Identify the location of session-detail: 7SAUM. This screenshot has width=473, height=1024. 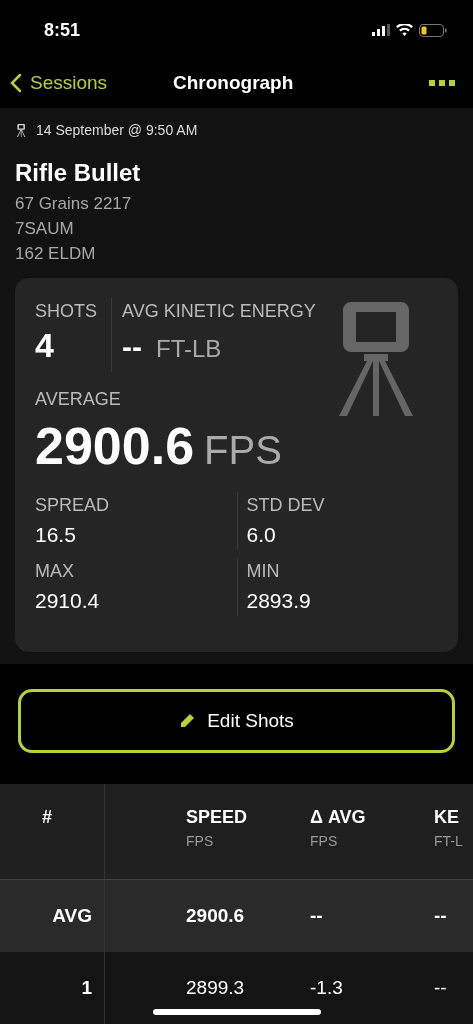
(45, 228).